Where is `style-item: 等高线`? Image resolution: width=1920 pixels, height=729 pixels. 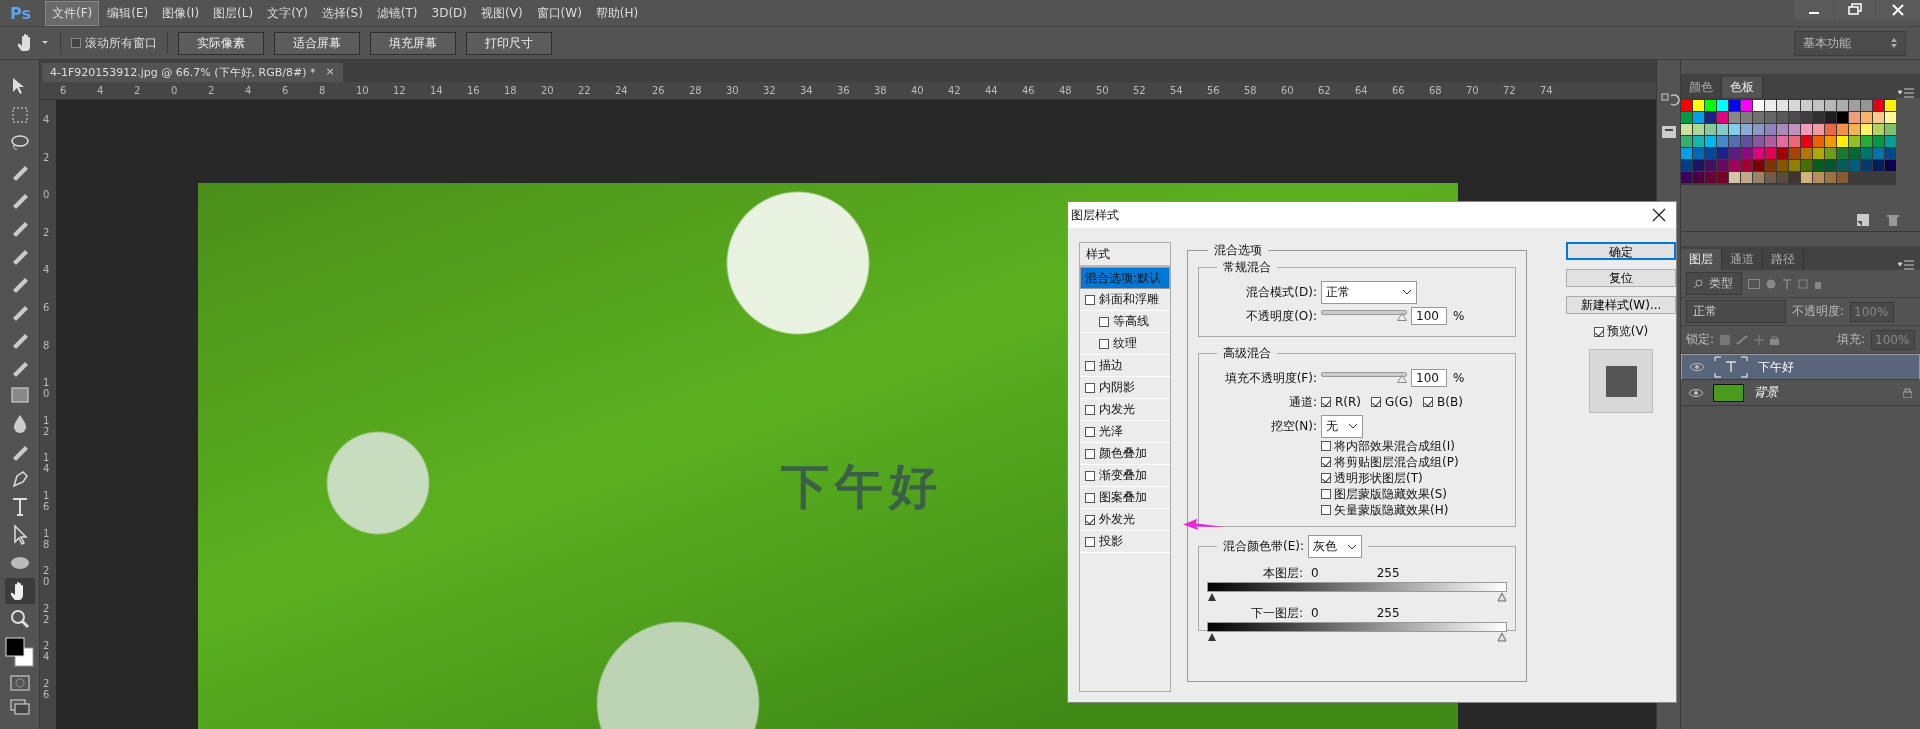
style-item: 等高线 is located at coordinates (1125, 322).